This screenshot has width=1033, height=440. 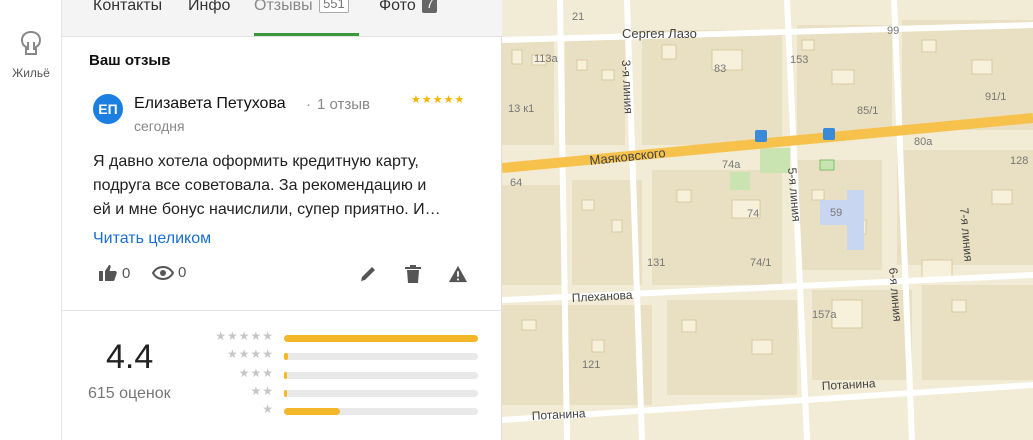 I want to click on rating-row: ★★★★★, so click(x=340, y=336).